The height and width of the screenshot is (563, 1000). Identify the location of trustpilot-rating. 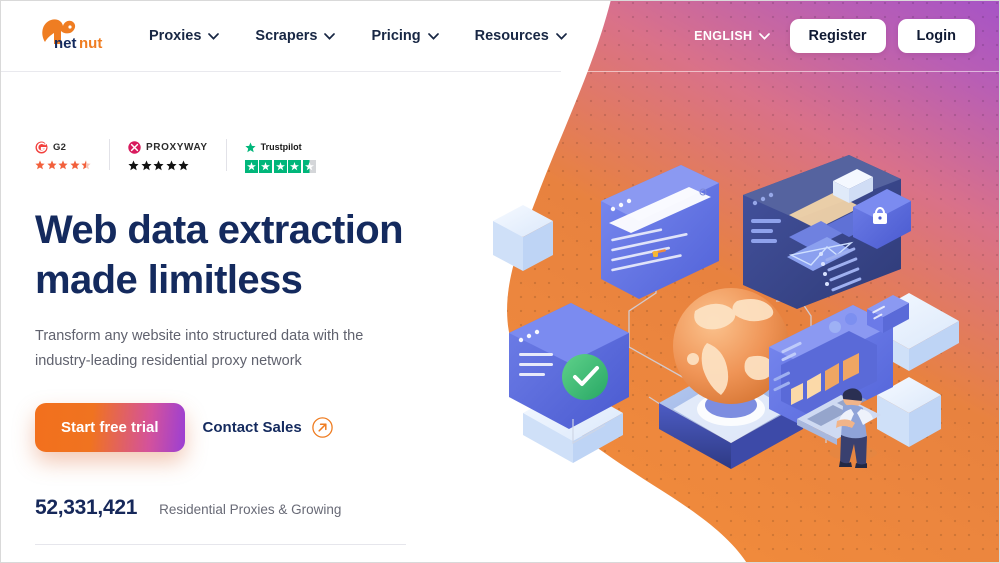
(280, 166).